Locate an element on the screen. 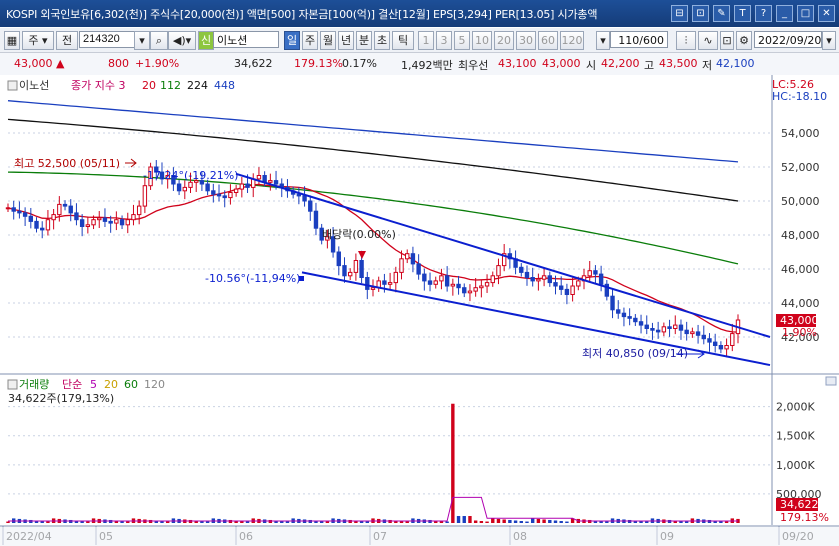 This screenshot has width=839, height=546. legend-ma224: 224 is located at coordinates (197, 85).